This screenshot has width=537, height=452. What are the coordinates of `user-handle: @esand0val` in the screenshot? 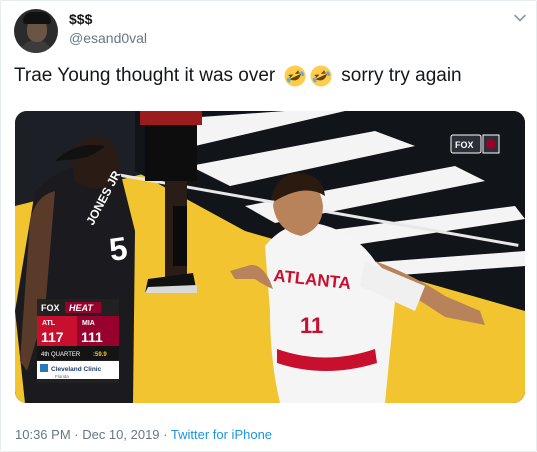 It's located at (108, 38).